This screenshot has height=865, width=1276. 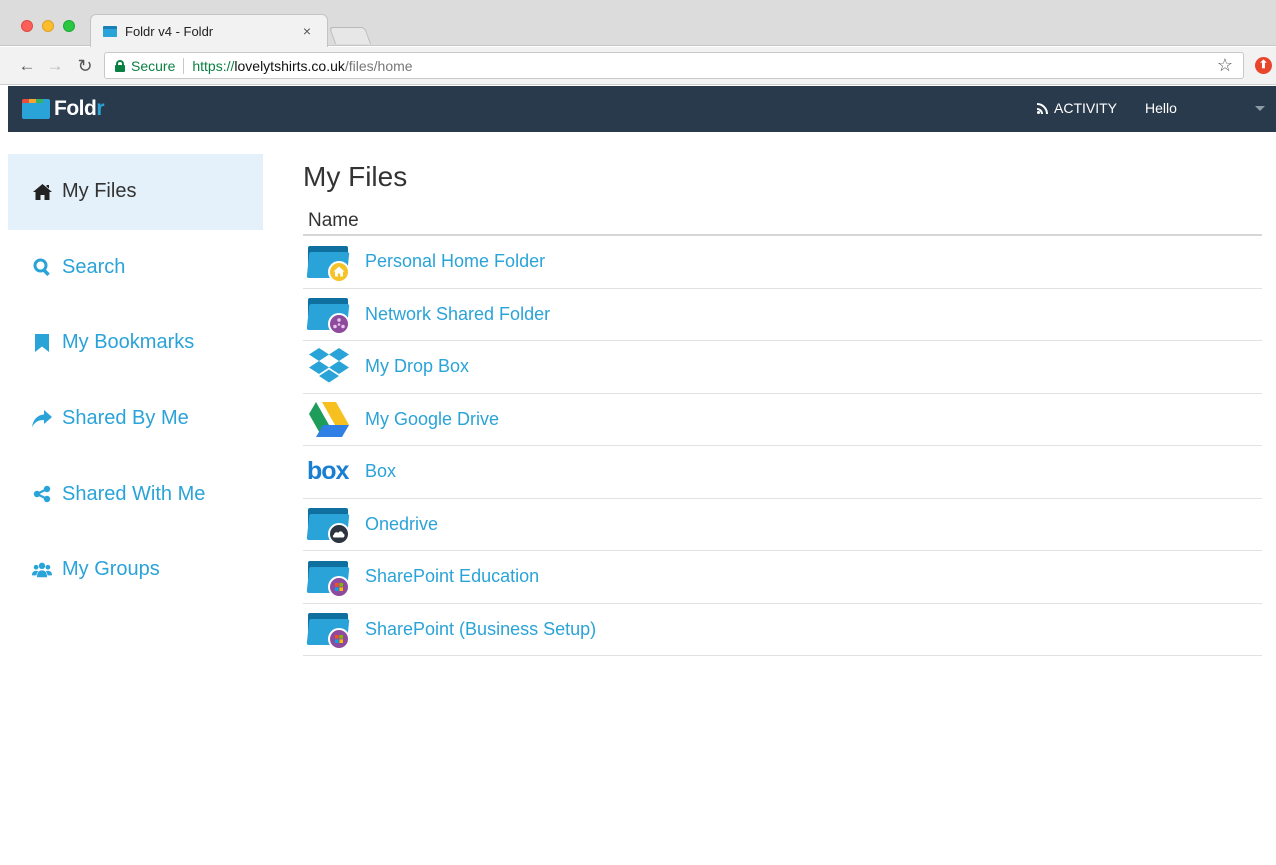 What do you see at coordinates (1161, 108) in the screenshot?
I see `user-greeting: Hello` at bounding box center [1161, 108].